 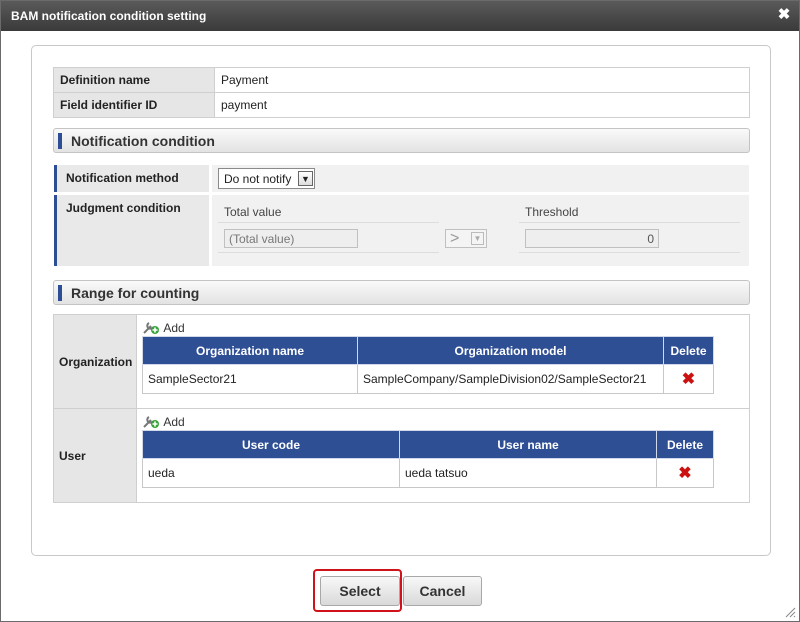 What do you see at coordinates (131, 230) in the screenshot?
I see `judgment-condition-label: Judgment condition` at bounding box center [131, 230].